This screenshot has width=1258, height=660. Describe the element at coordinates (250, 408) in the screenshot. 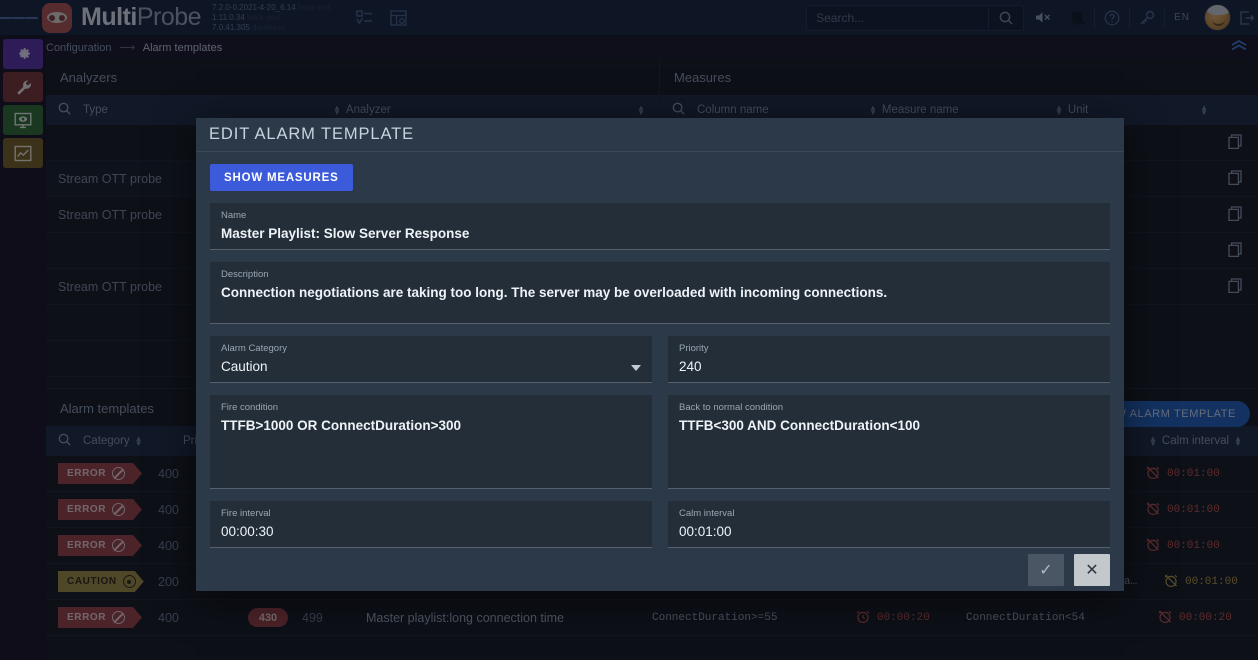

I see `fire-condition-label: Fire condition` at that location.